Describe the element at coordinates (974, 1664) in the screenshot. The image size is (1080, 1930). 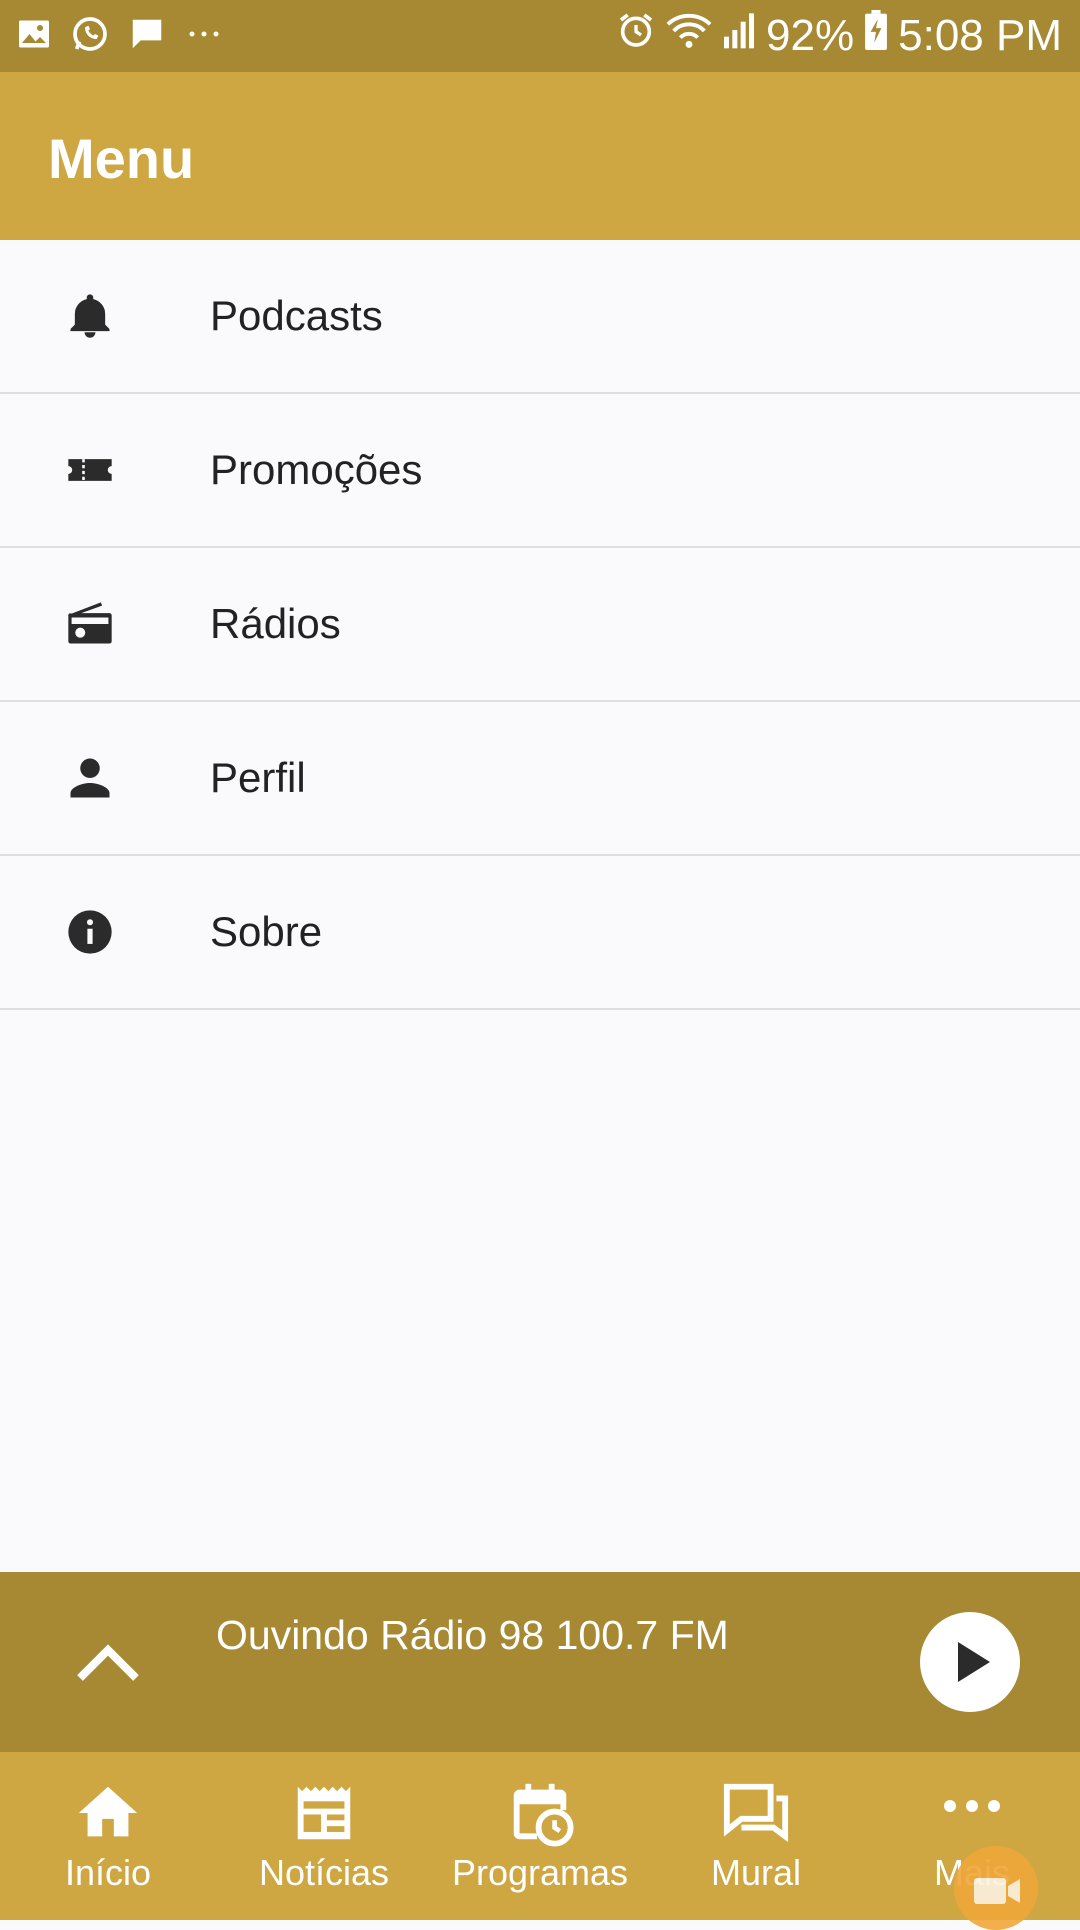
I see `play-icon` at that location.